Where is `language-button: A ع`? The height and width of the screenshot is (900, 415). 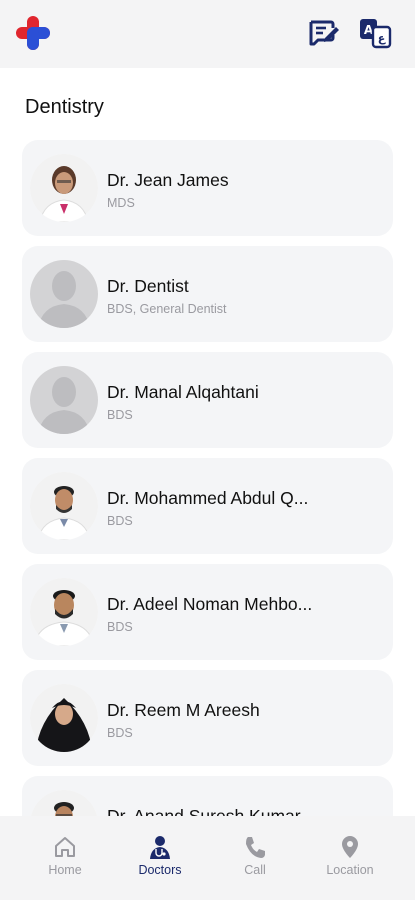 language-button: A ع is located at coordinates (375, 33).